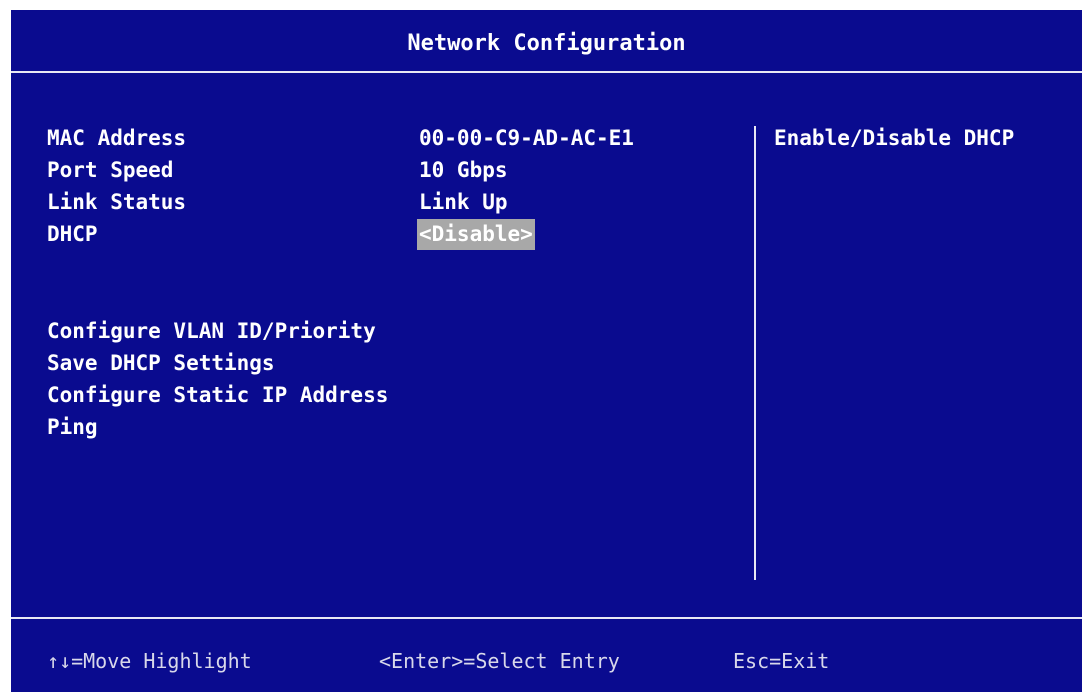 This screenshot has width=1082, height=692. Describe the element at coordinates (217, 395) in the screenshot. I see `menu-item-configure-static-ip: Configure Static IP Address` at that location.